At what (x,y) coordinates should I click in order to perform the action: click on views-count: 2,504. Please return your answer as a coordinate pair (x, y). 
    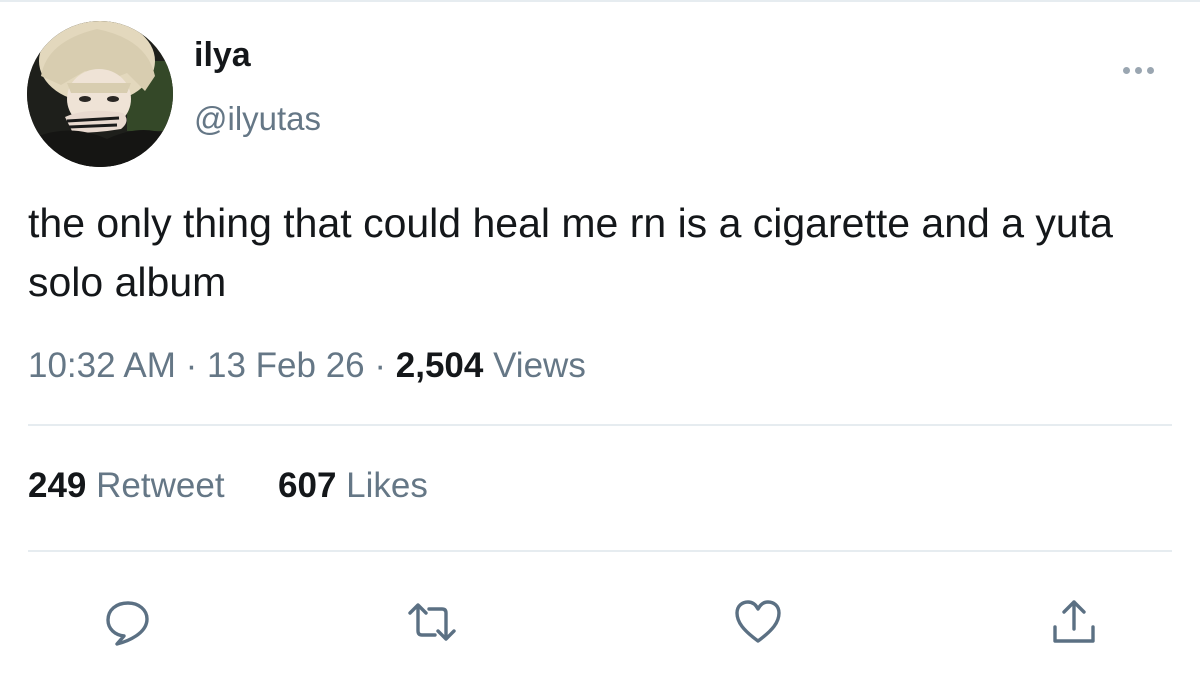
    Looking at the image, I should click on (439, 365).